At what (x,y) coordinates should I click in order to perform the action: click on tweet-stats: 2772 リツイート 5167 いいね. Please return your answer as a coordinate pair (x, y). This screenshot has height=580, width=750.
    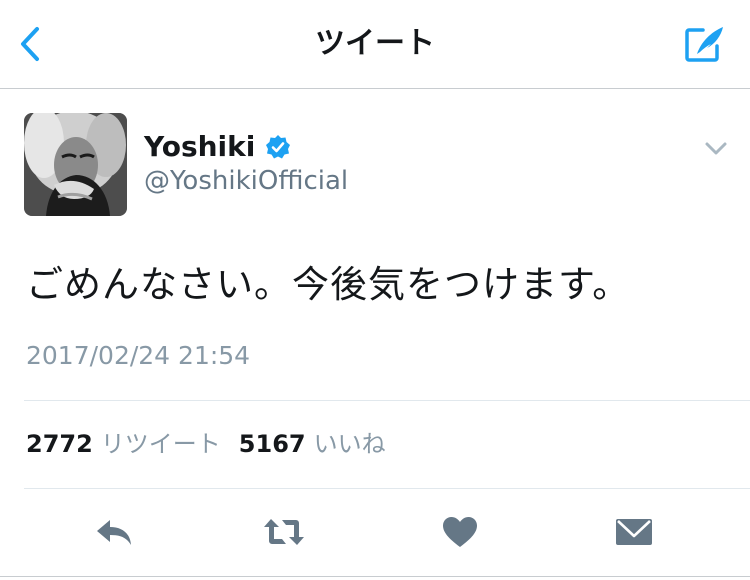
    Looking at the image, I should click on (215, 444).